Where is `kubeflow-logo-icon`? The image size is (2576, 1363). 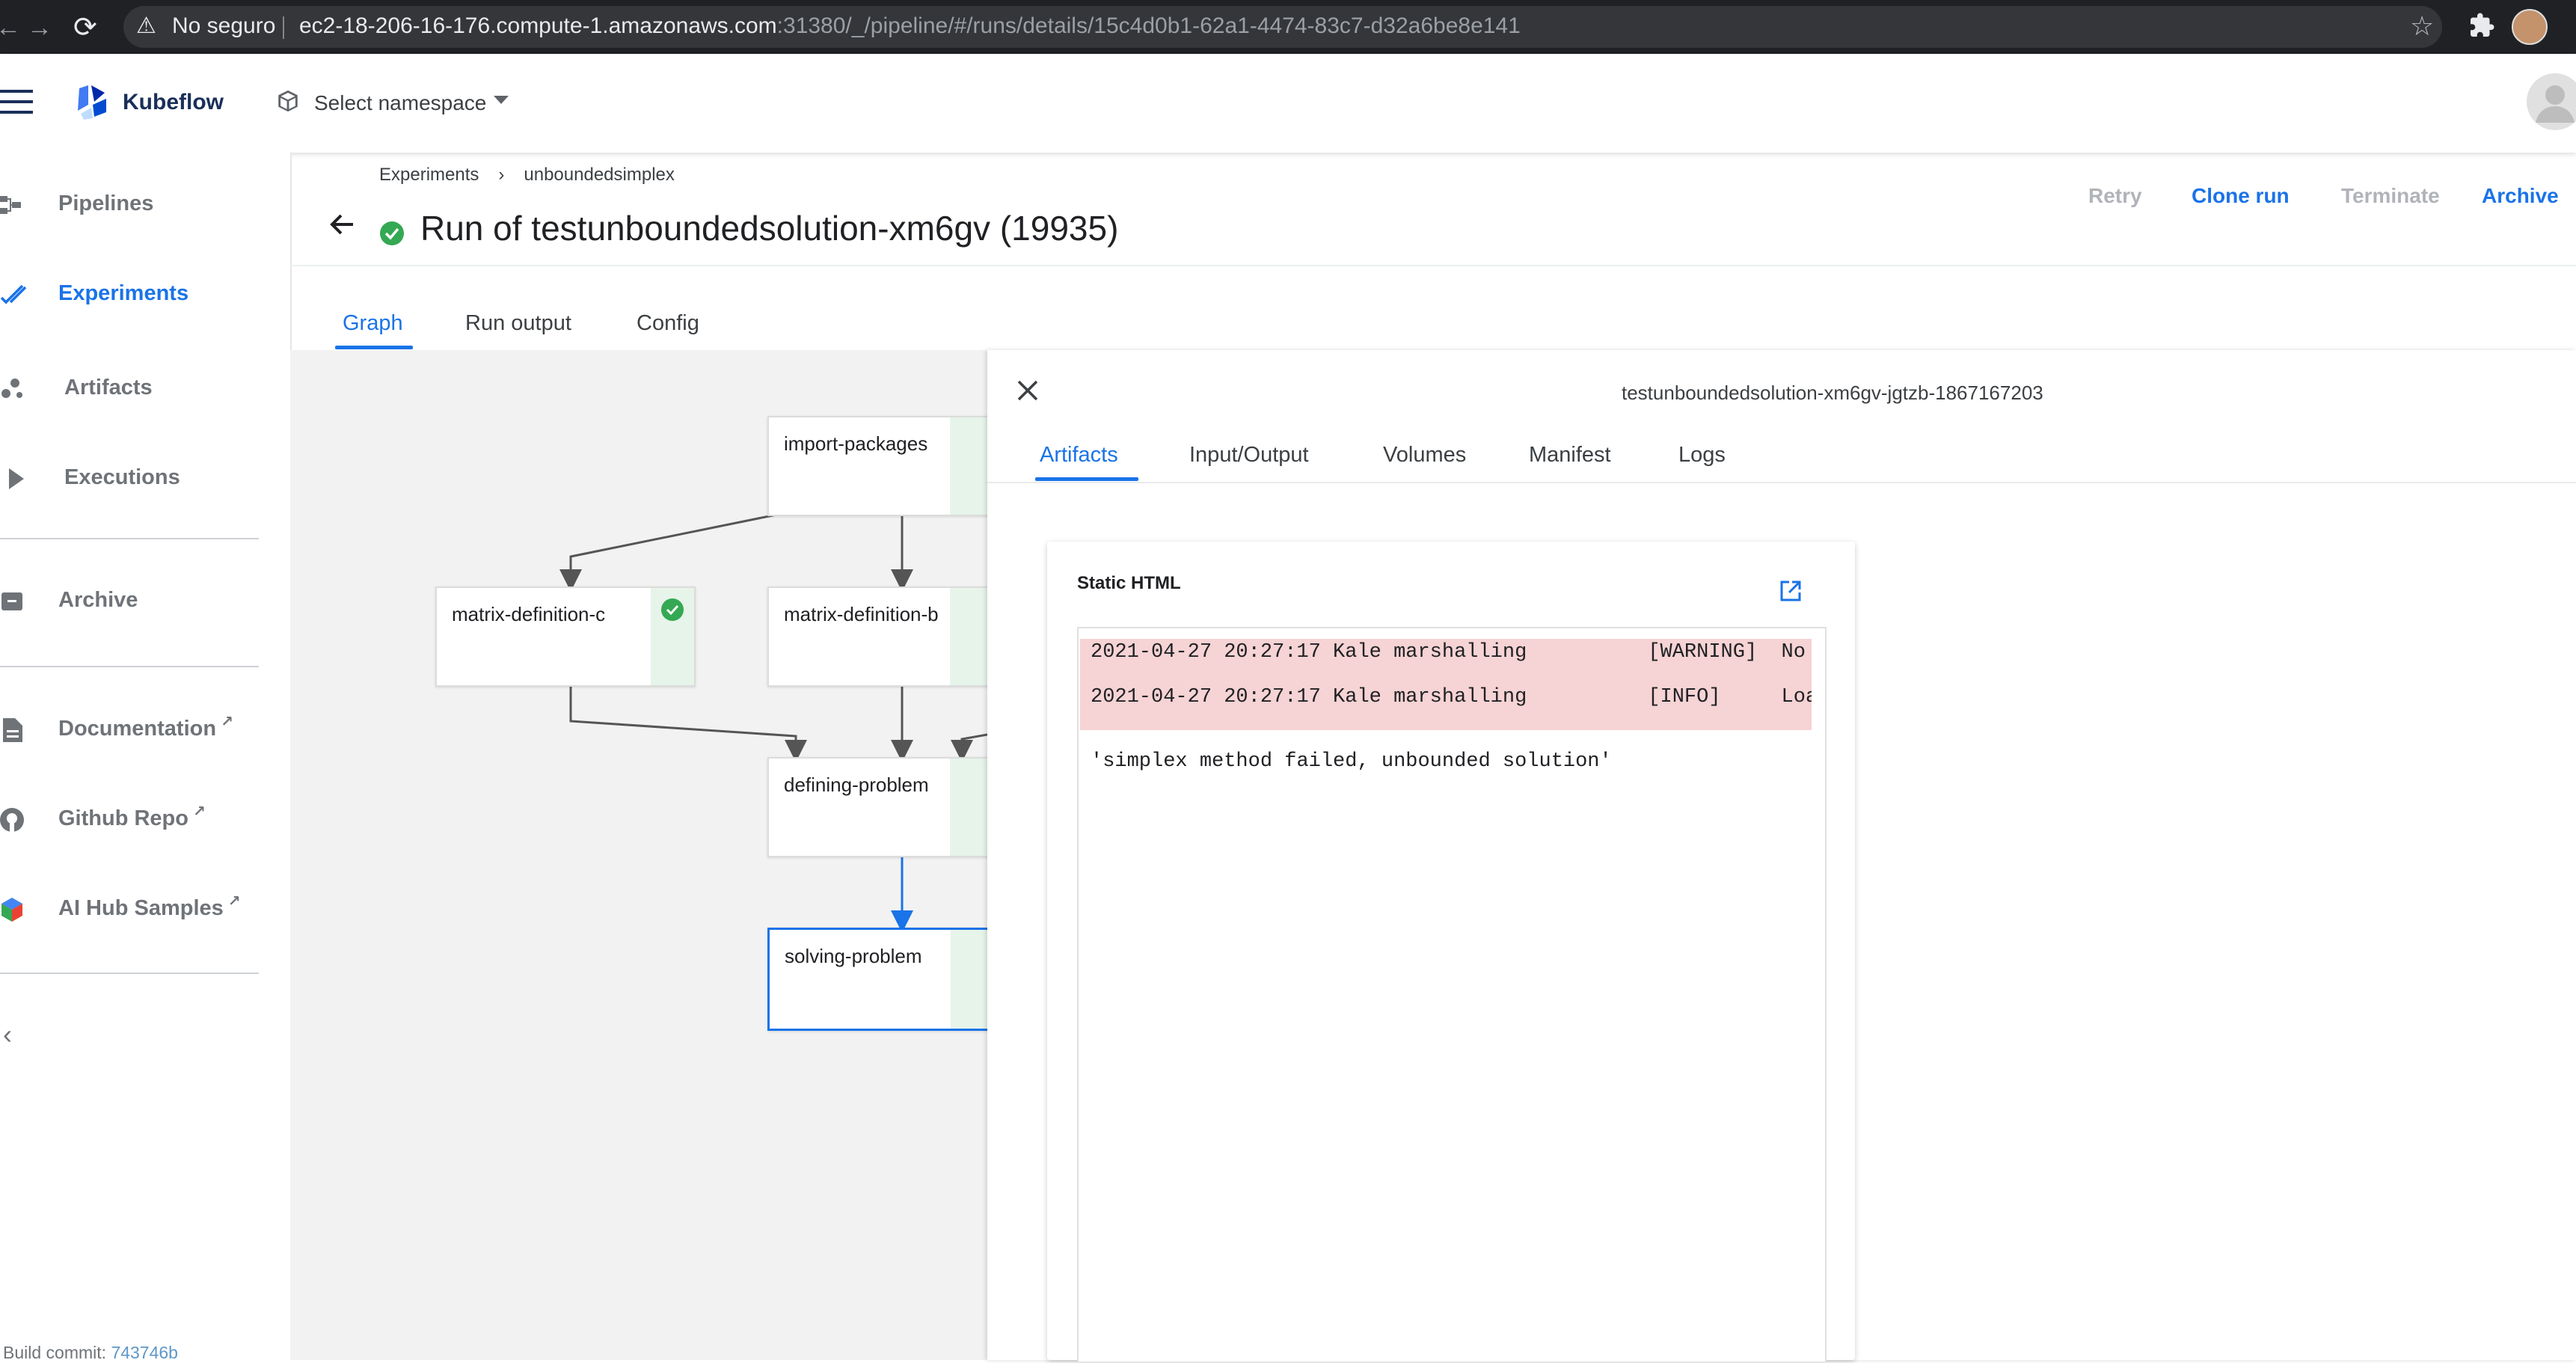
kubeflow-logo-icon is located at coordinates (91, 101).